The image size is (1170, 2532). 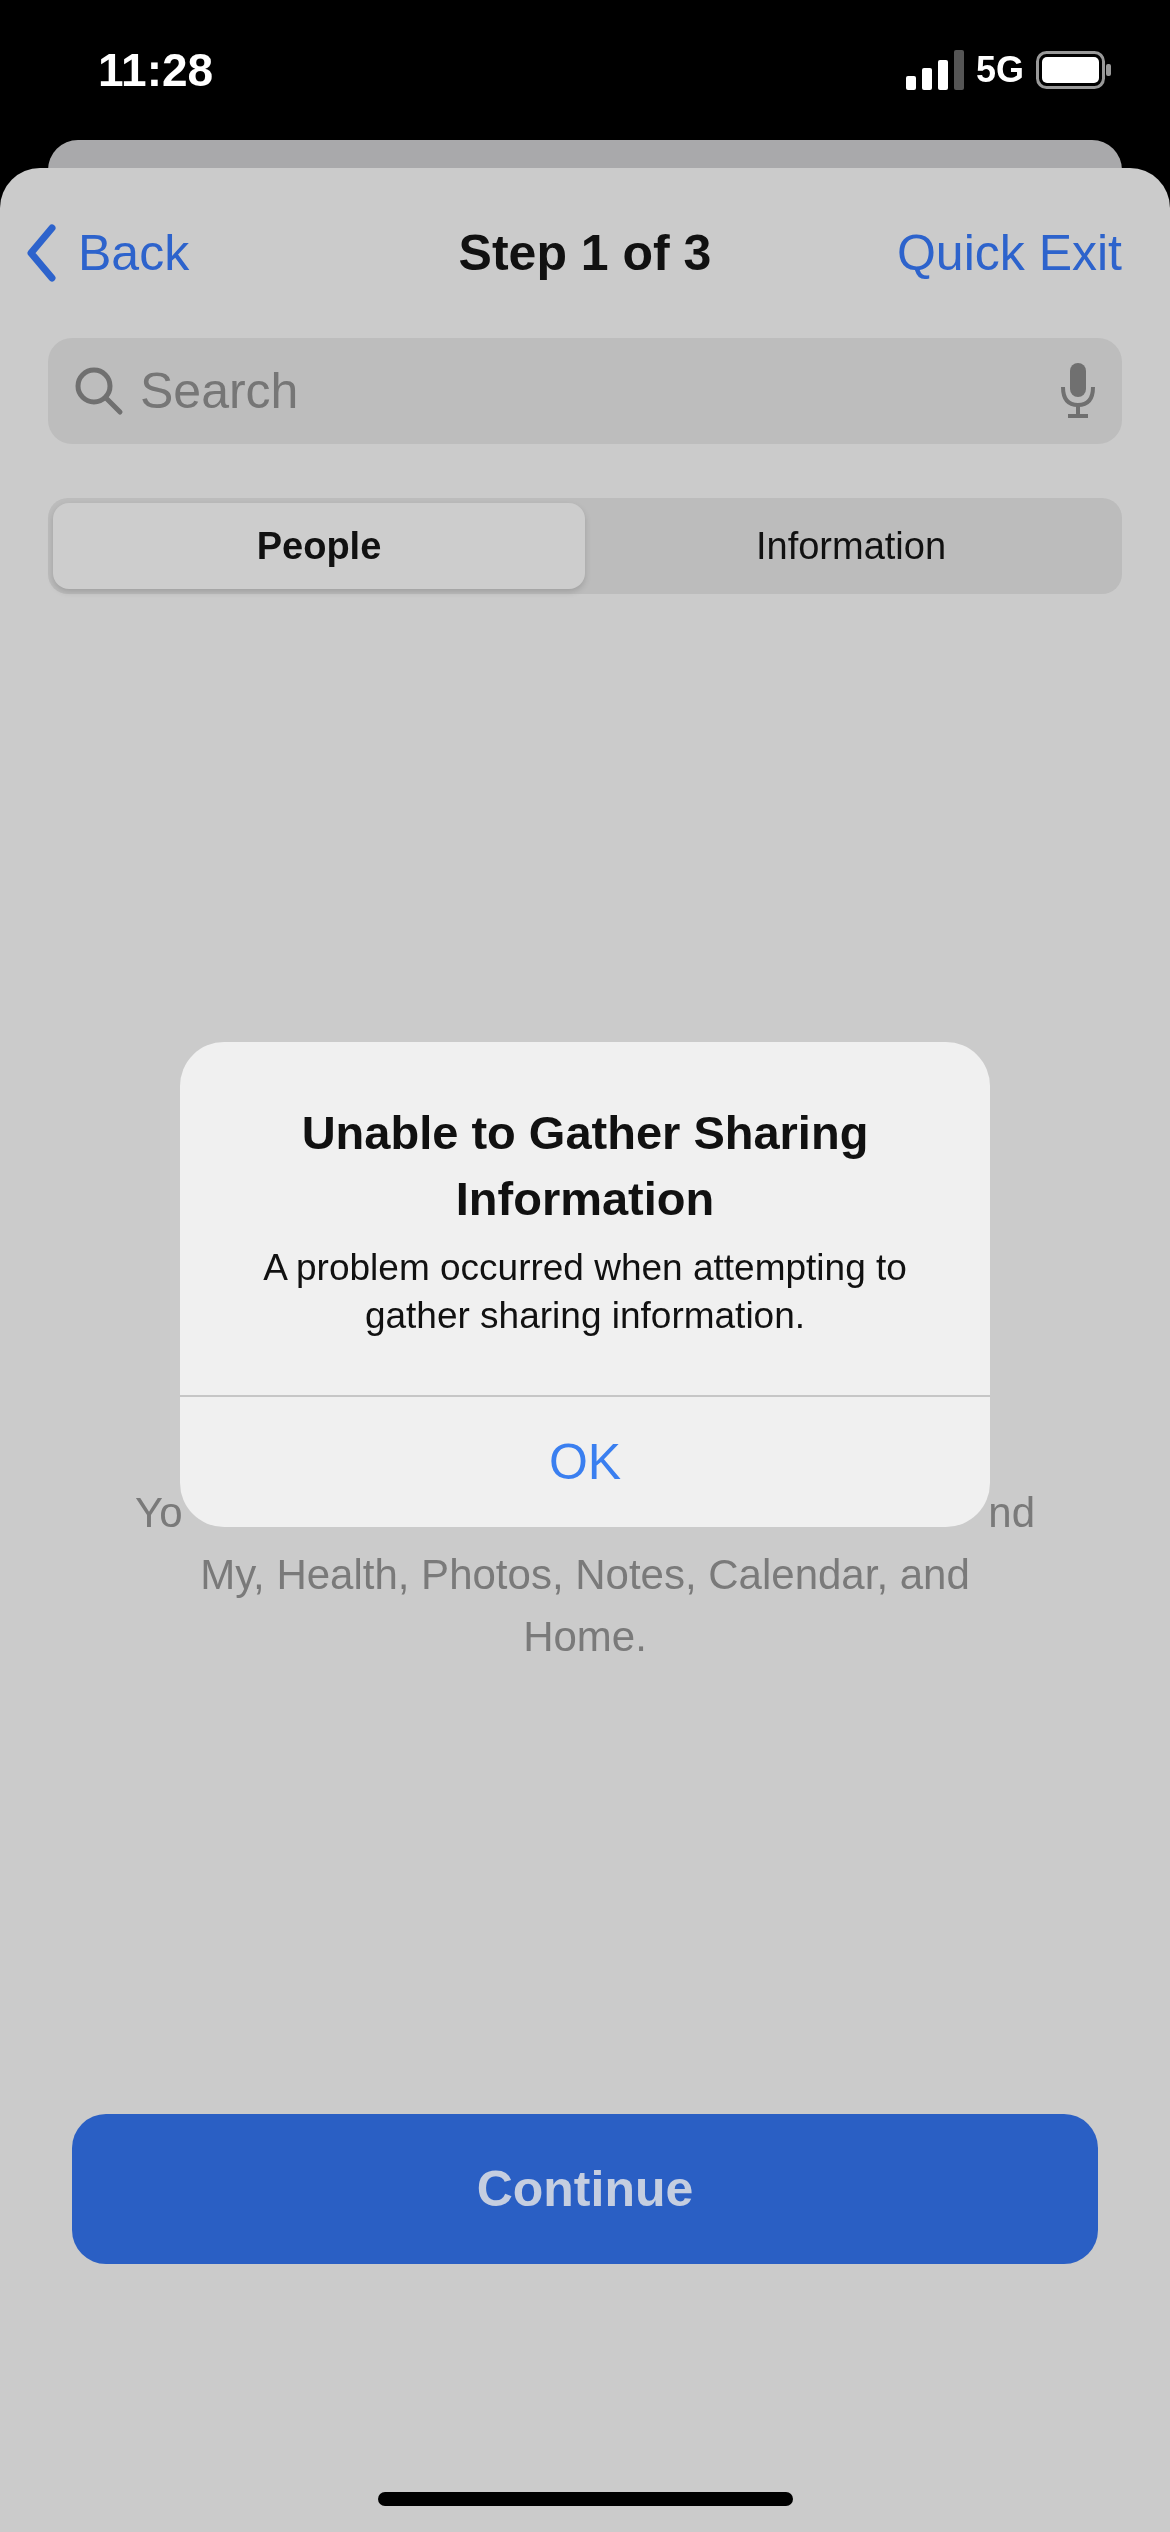 I want to click on description-text: Yo, so click(x=159, y=1513).